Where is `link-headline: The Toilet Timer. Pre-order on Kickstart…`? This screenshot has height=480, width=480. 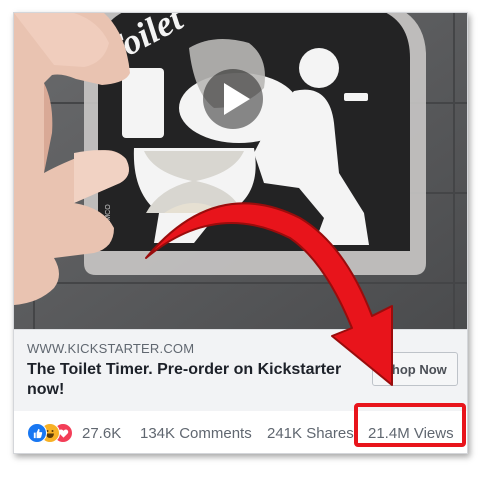 link-headline: The Toilet Timer. Pre-order on Kickstart… is located at coordinates (192, 380).